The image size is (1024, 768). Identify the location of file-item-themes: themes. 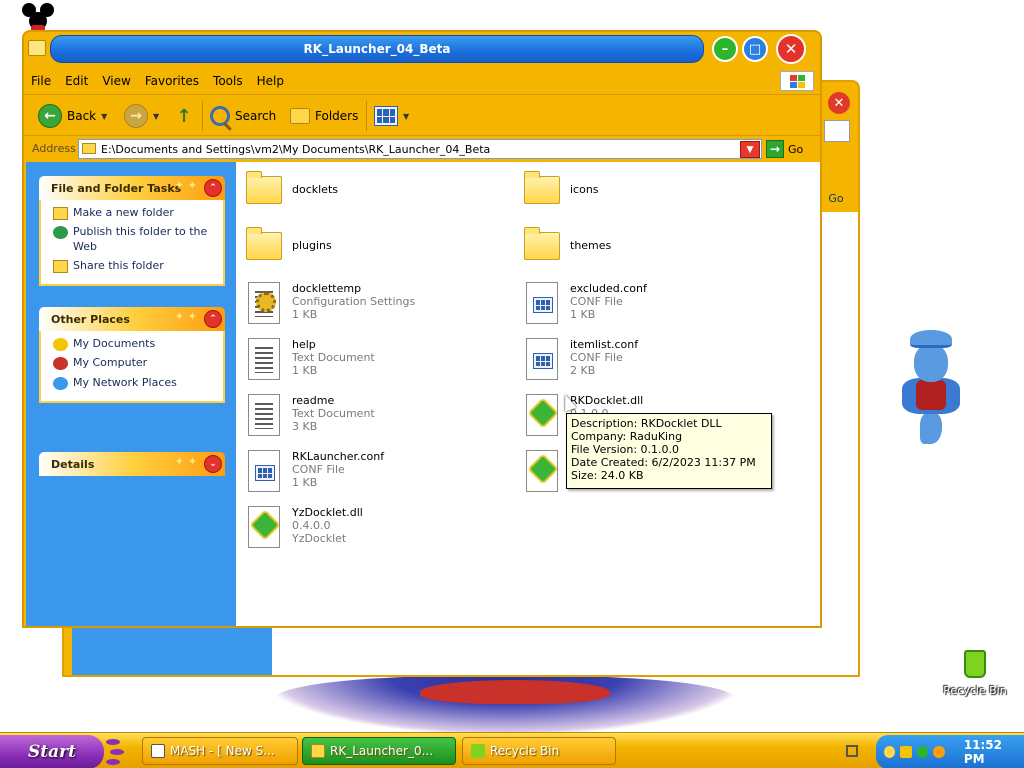
(566, 247).